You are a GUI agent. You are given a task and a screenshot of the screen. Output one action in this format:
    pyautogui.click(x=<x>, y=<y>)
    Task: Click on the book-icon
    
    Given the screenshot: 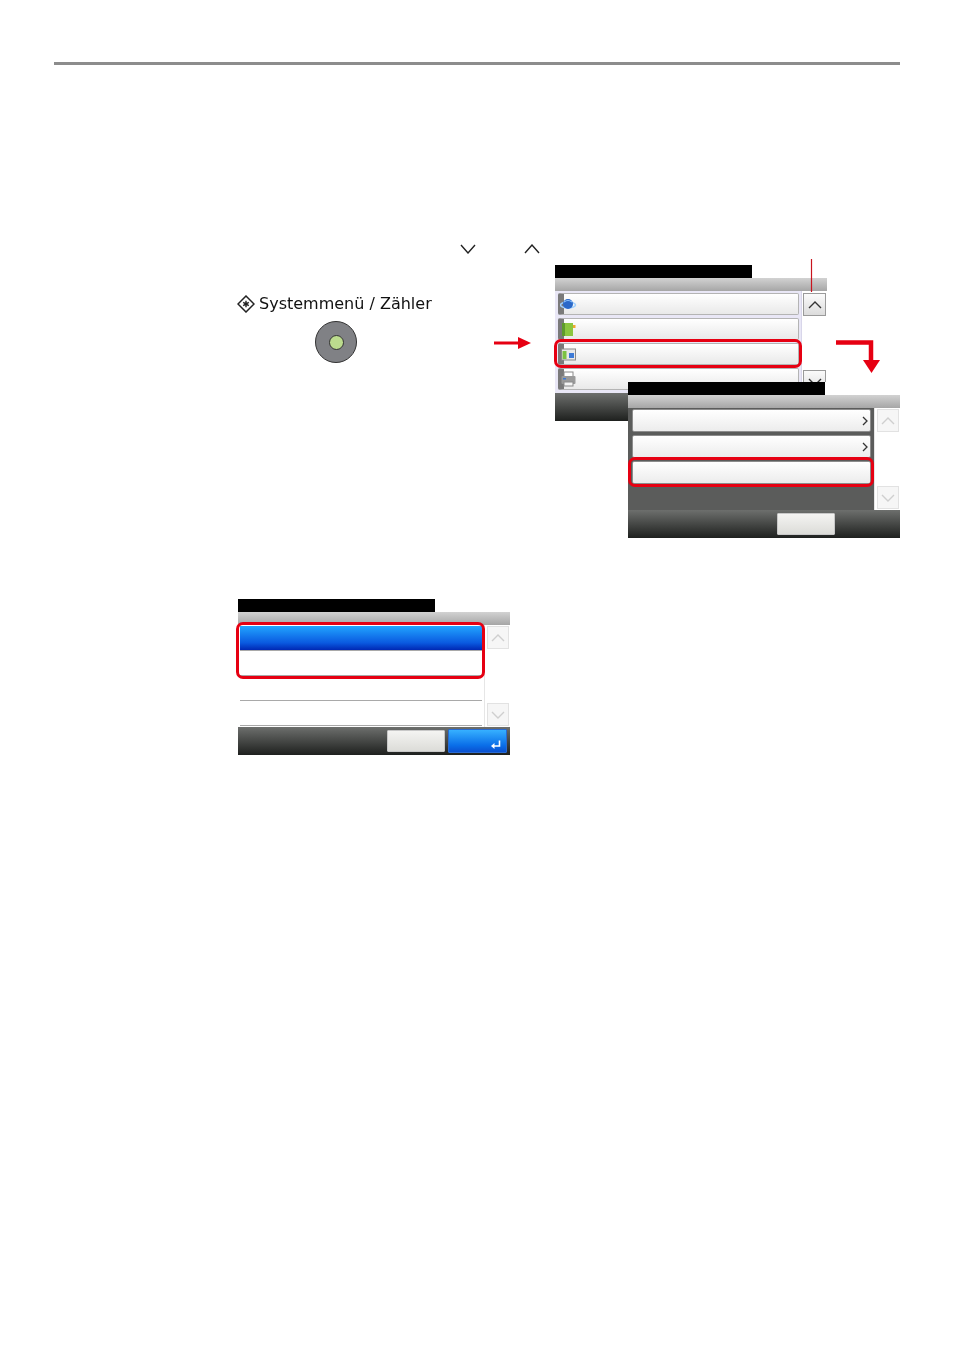 What is the action you would take?
    pyautogui.click(x=568, y=329)
    